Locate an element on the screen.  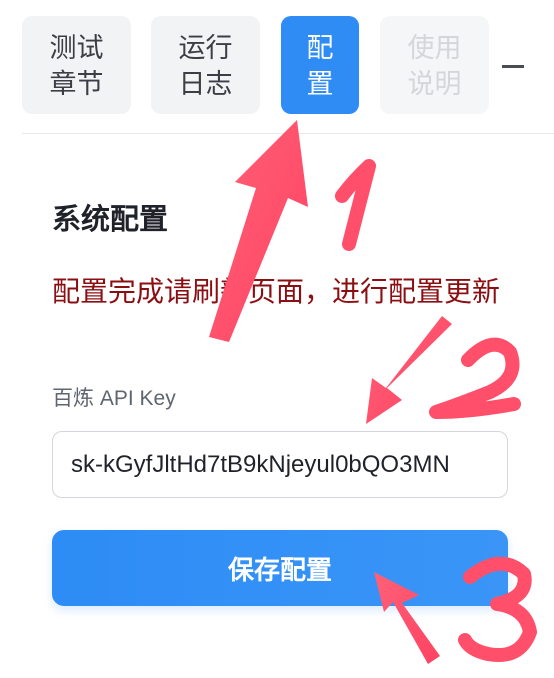
tab-test-chapter: 测试 章节 is located at coordinates (76, 65).